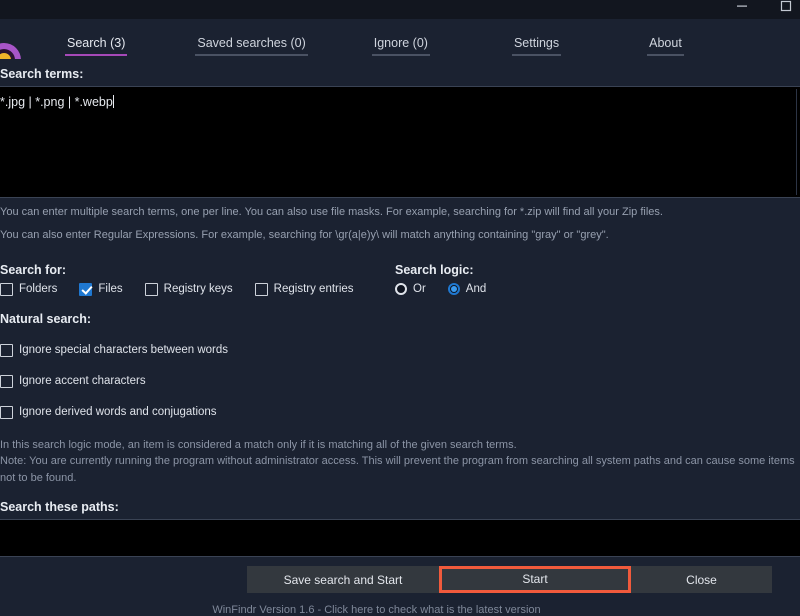 Image resolution: width=800 pixels, height=616 pixels. Describe the element at coordinates (113, 101) in the screenshot. I see `text-caret` at that location.